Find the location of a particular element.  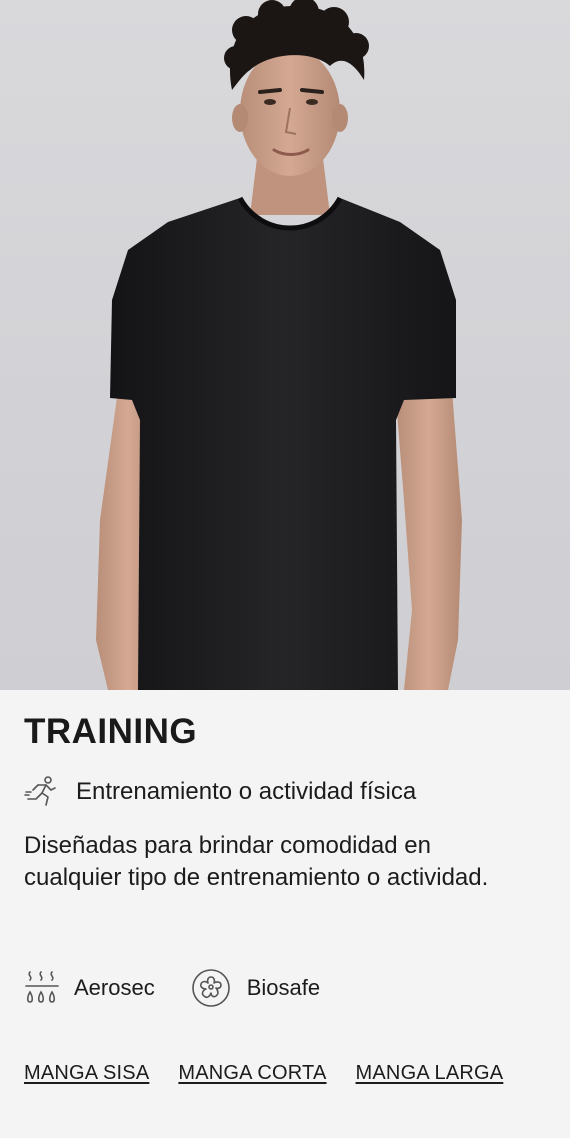

feature-list: Aerosec Biosafe is located at coordinates (190, 988).